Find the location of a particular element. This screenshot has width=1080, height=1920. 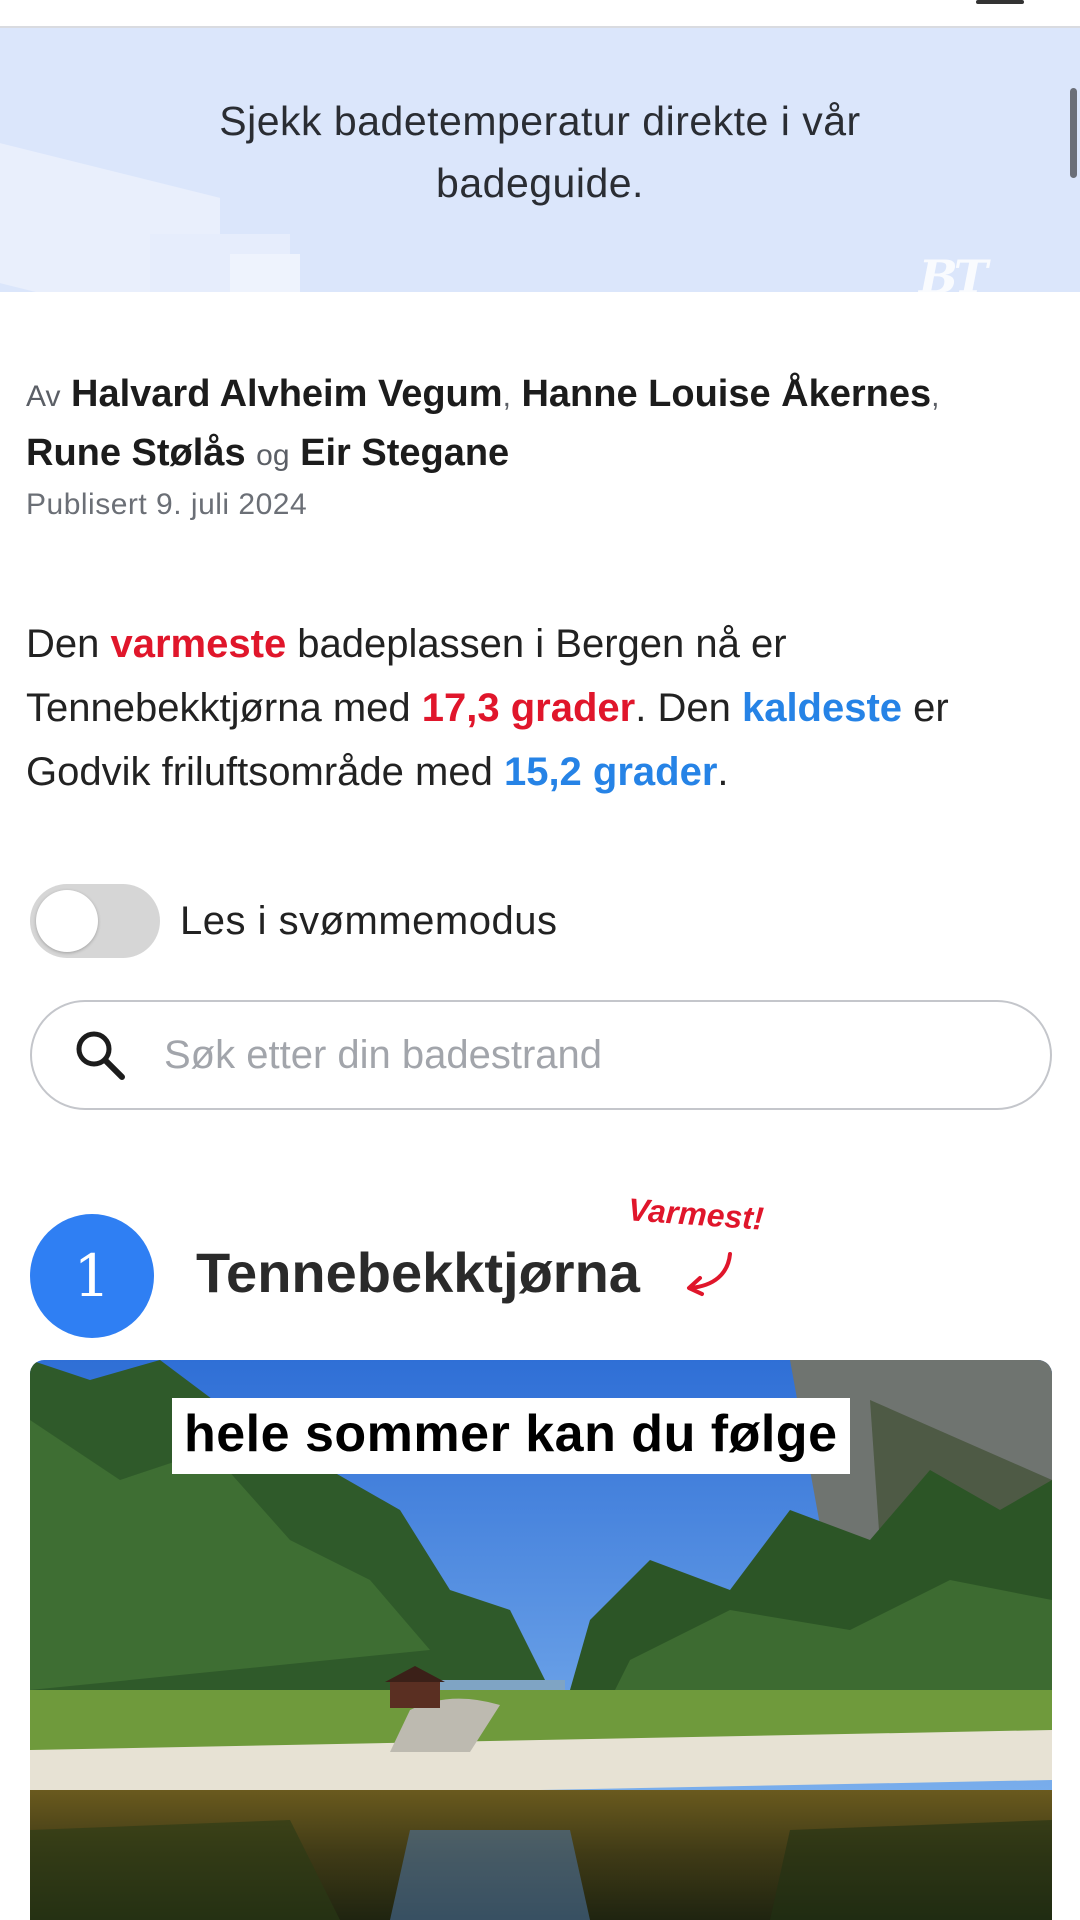

warmest-tag: Varmest! is located at coordinates (695, 1214).